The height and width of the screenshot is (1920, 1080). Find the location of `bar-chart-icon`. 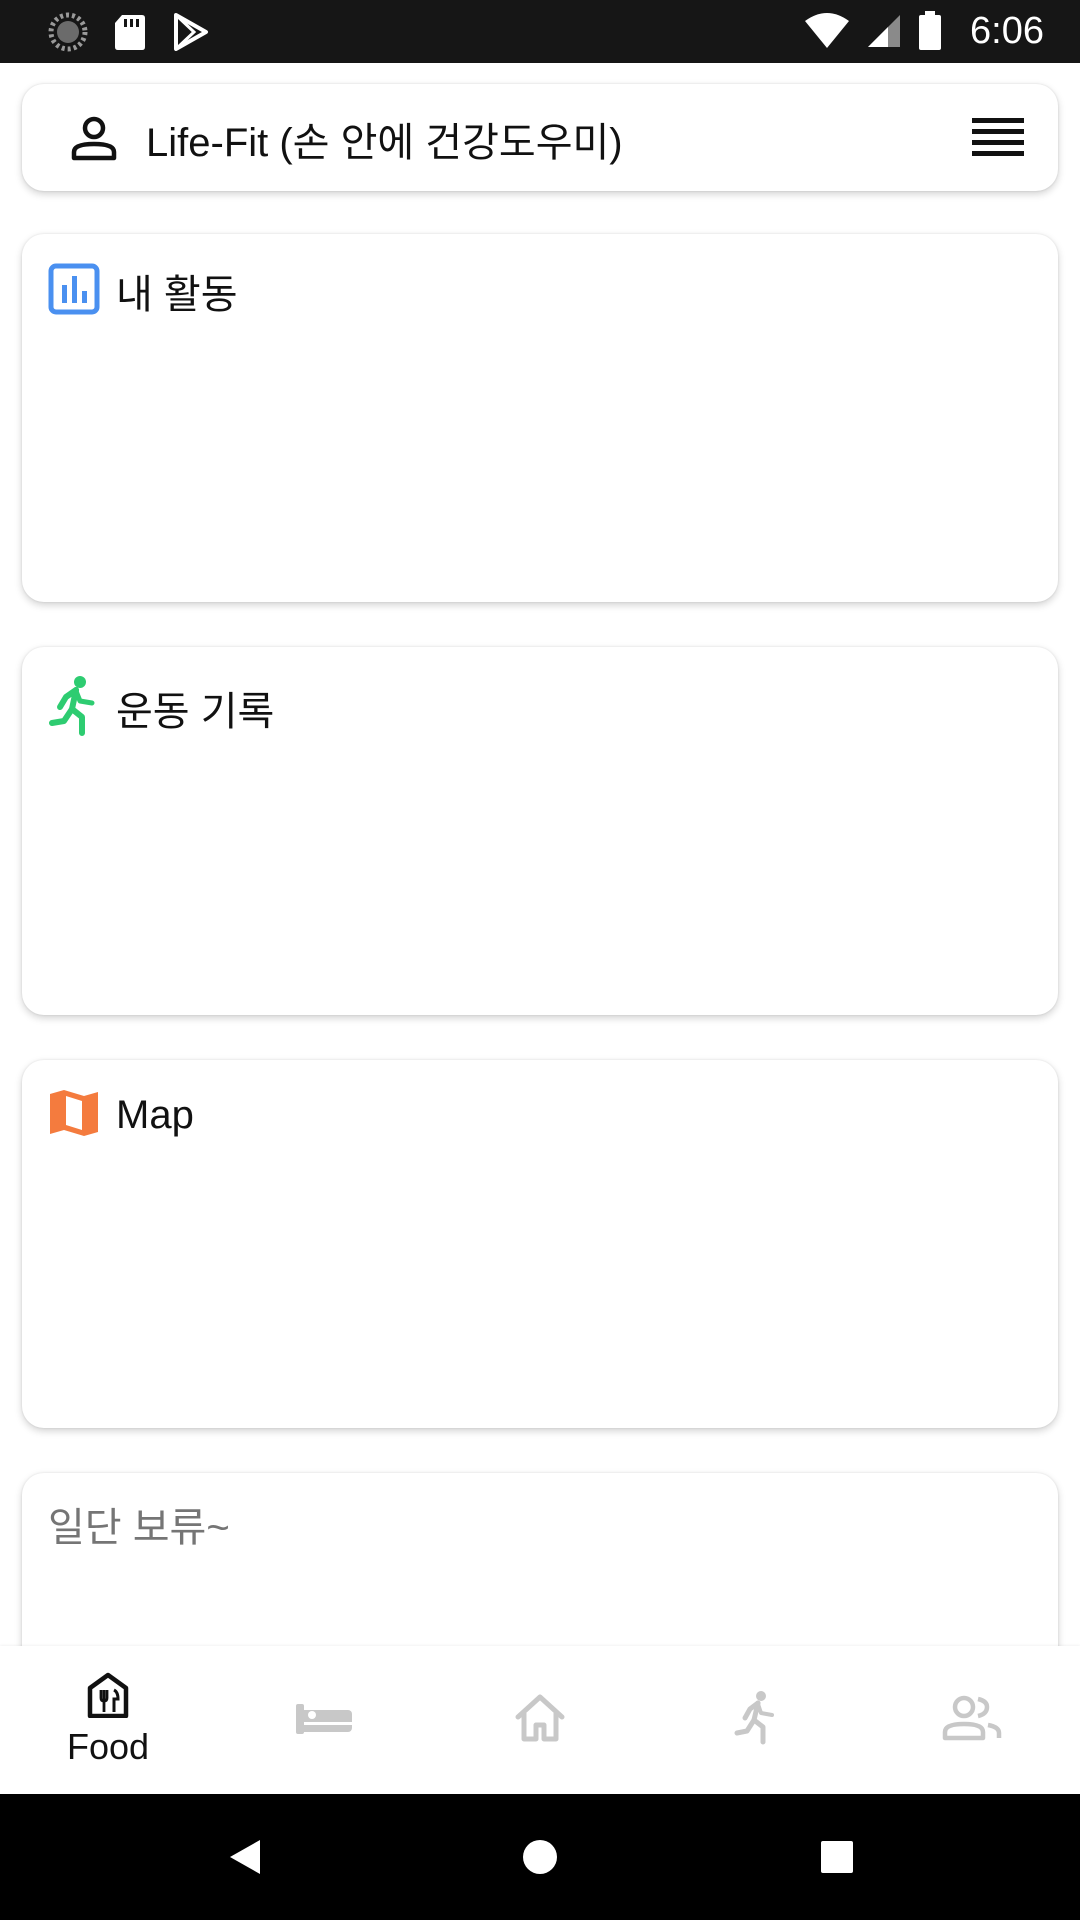

bar-chart-icon is located at coordinates (74, 291).